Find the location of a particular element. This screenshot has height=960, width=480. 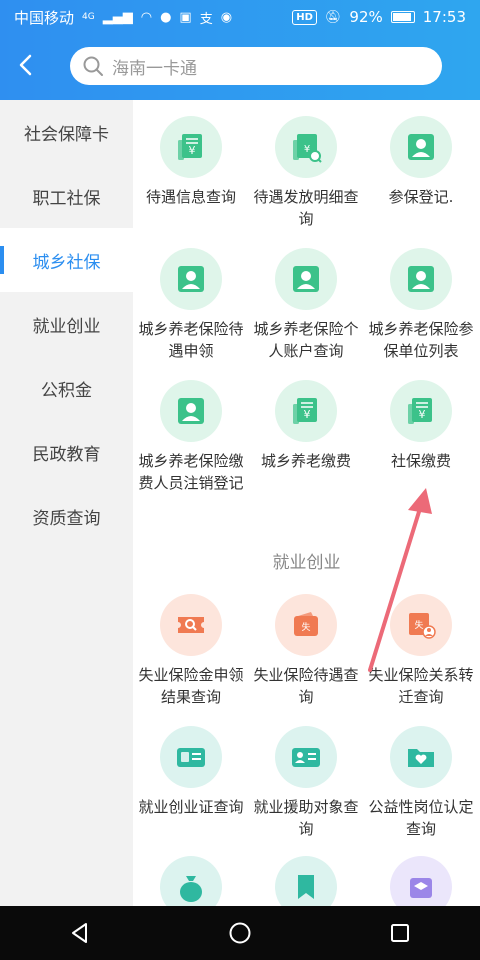

tile-partial-money-bag is located at coordinates (191, 881).